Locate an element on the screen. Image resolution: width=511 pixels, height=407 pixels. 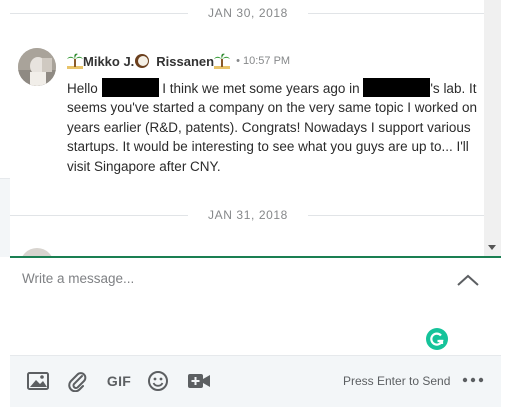
emoji-button is located at coordinates (158, 381).